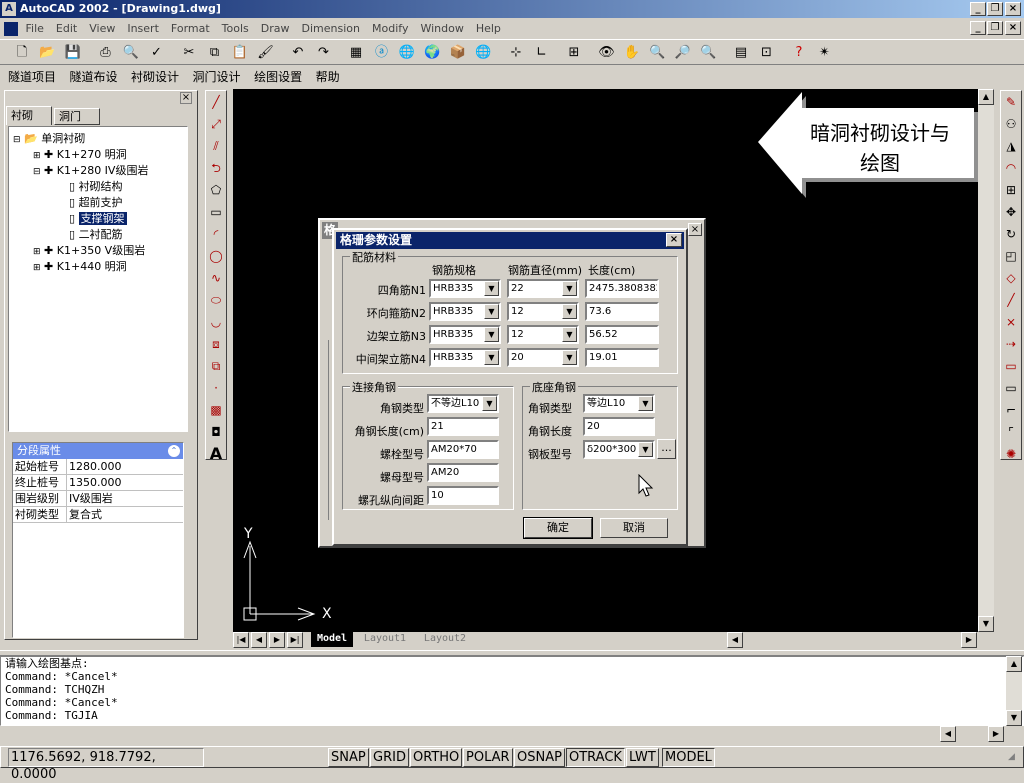 This screenshot has width=1024, height=783. What do you see at coordinates (1011, 146) in the screenshot?
I see `mirror-icon: ◮` at bounding box center [1011, 146].